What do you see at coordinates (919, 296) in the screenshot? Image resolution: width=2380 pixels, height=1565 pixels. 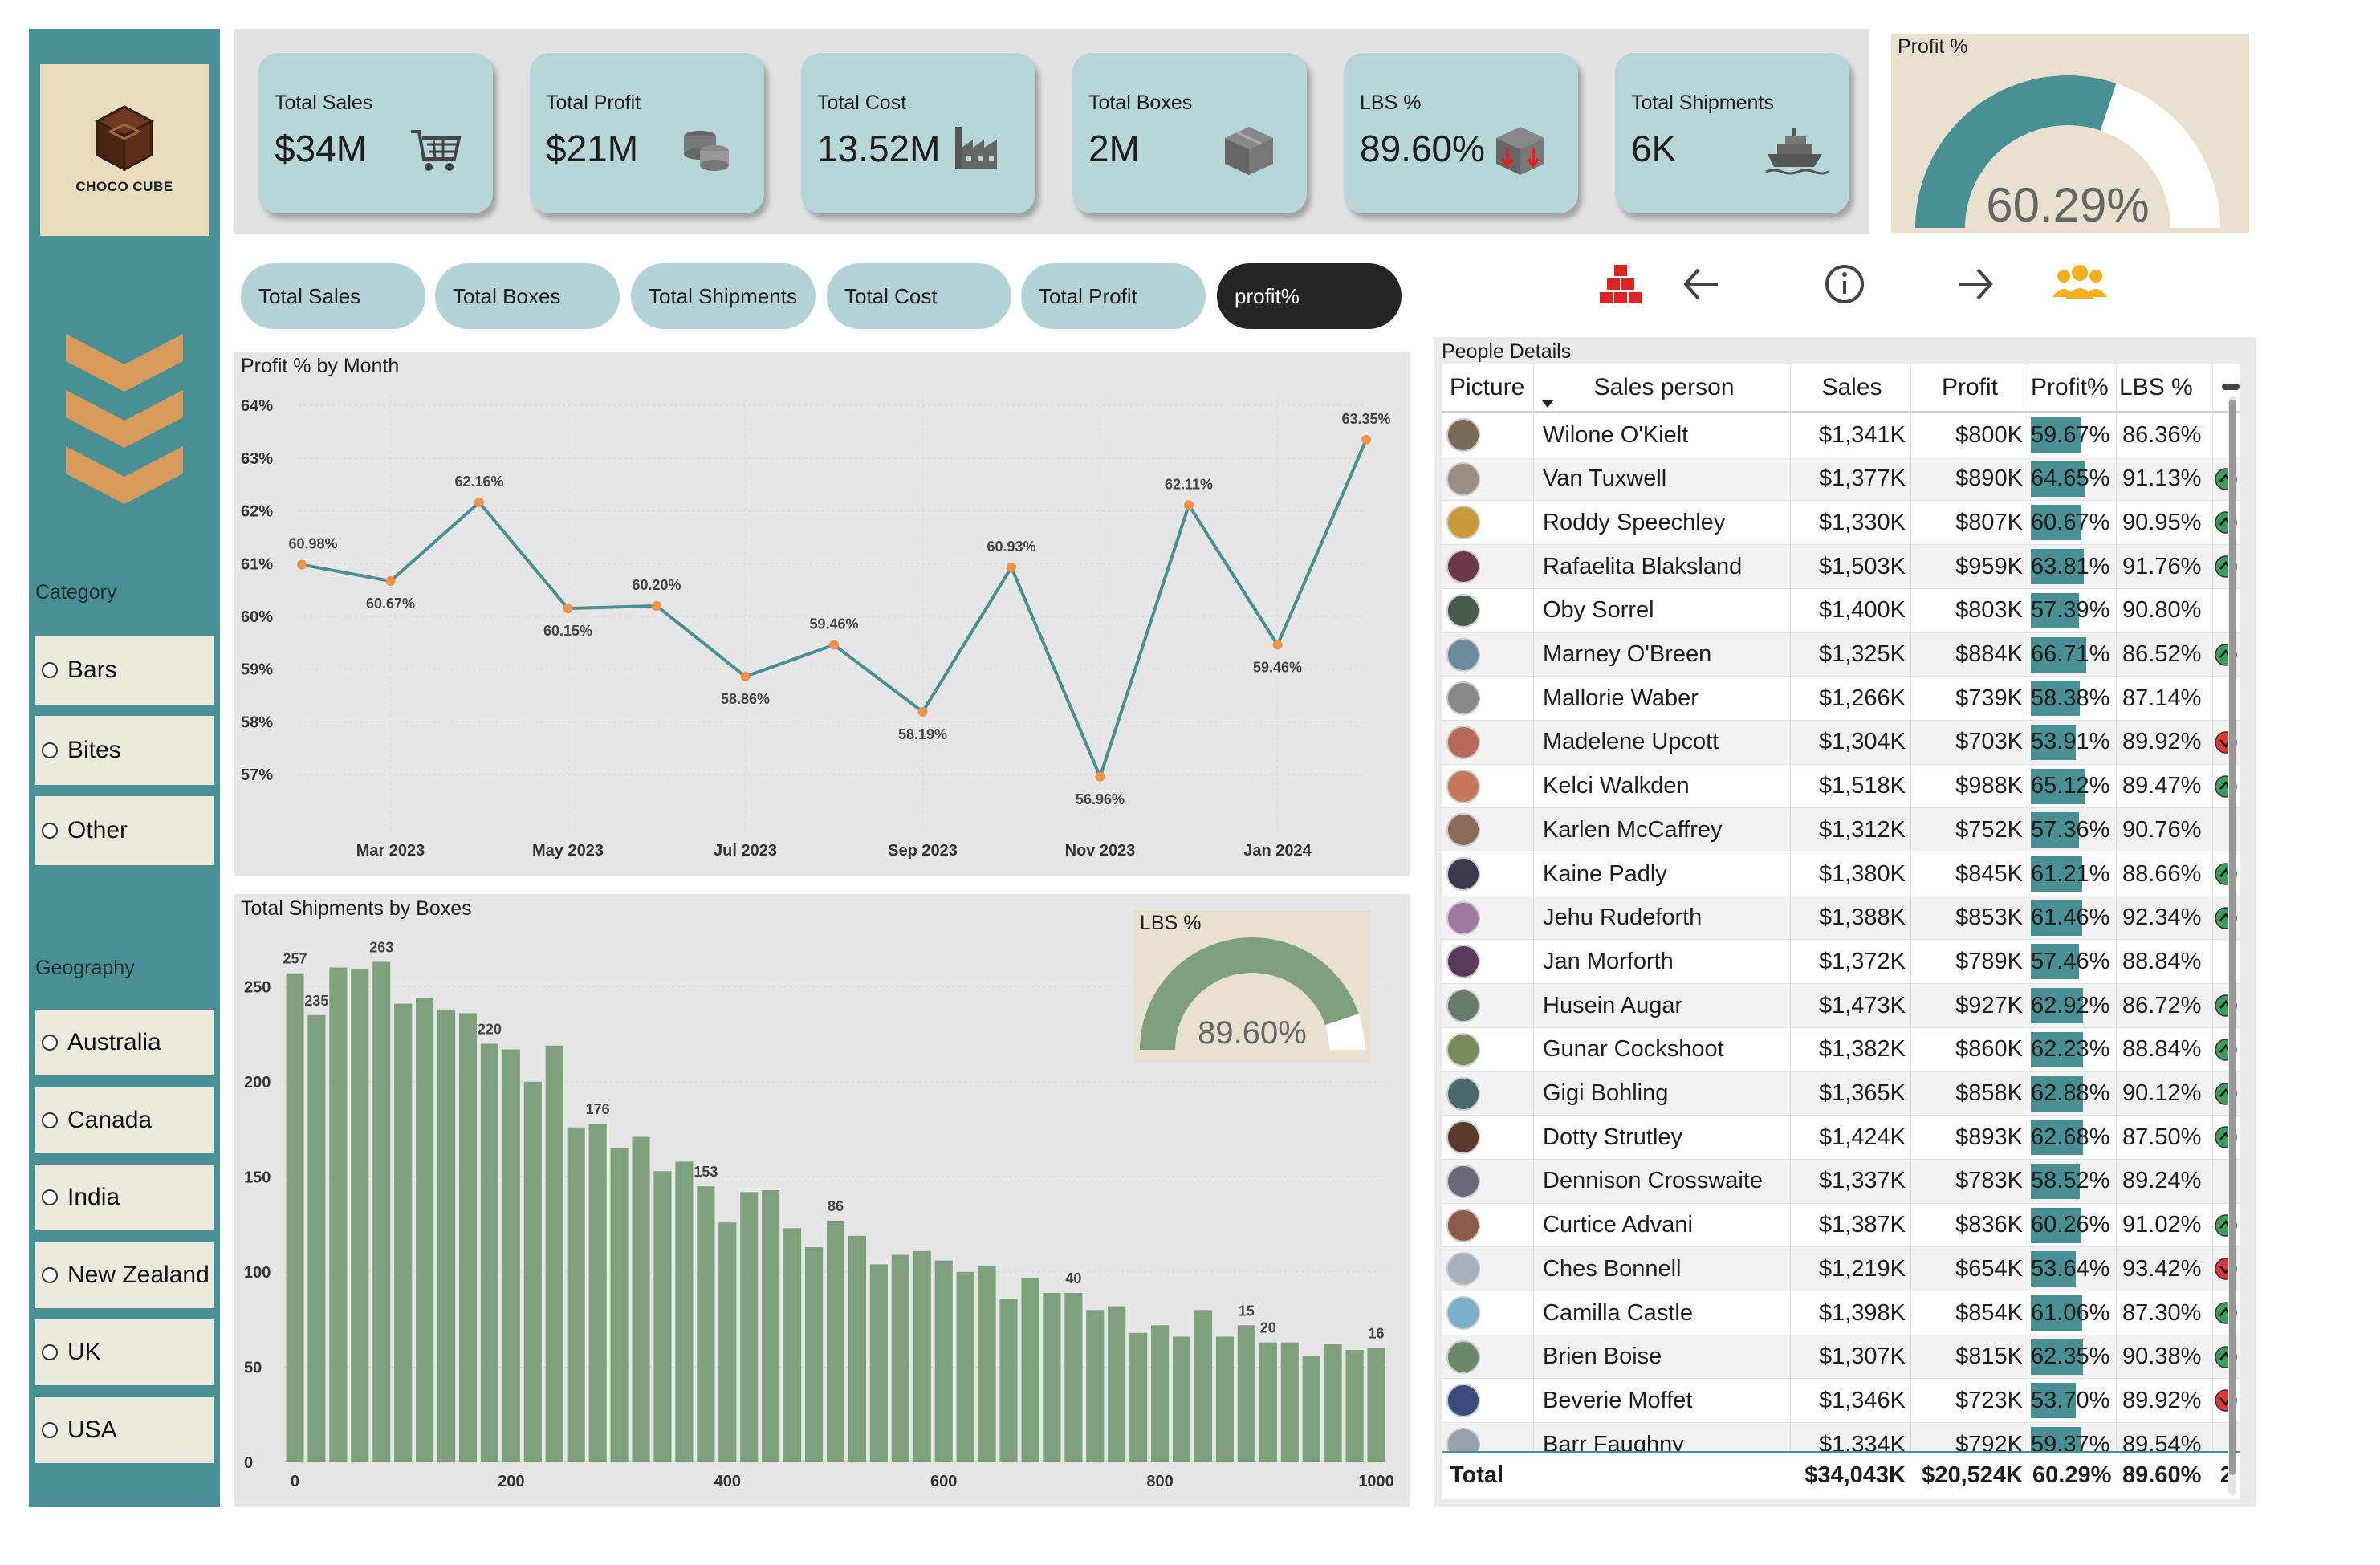 I see `measure-selector-button: Total Cost` at bounding box center [919, 296].